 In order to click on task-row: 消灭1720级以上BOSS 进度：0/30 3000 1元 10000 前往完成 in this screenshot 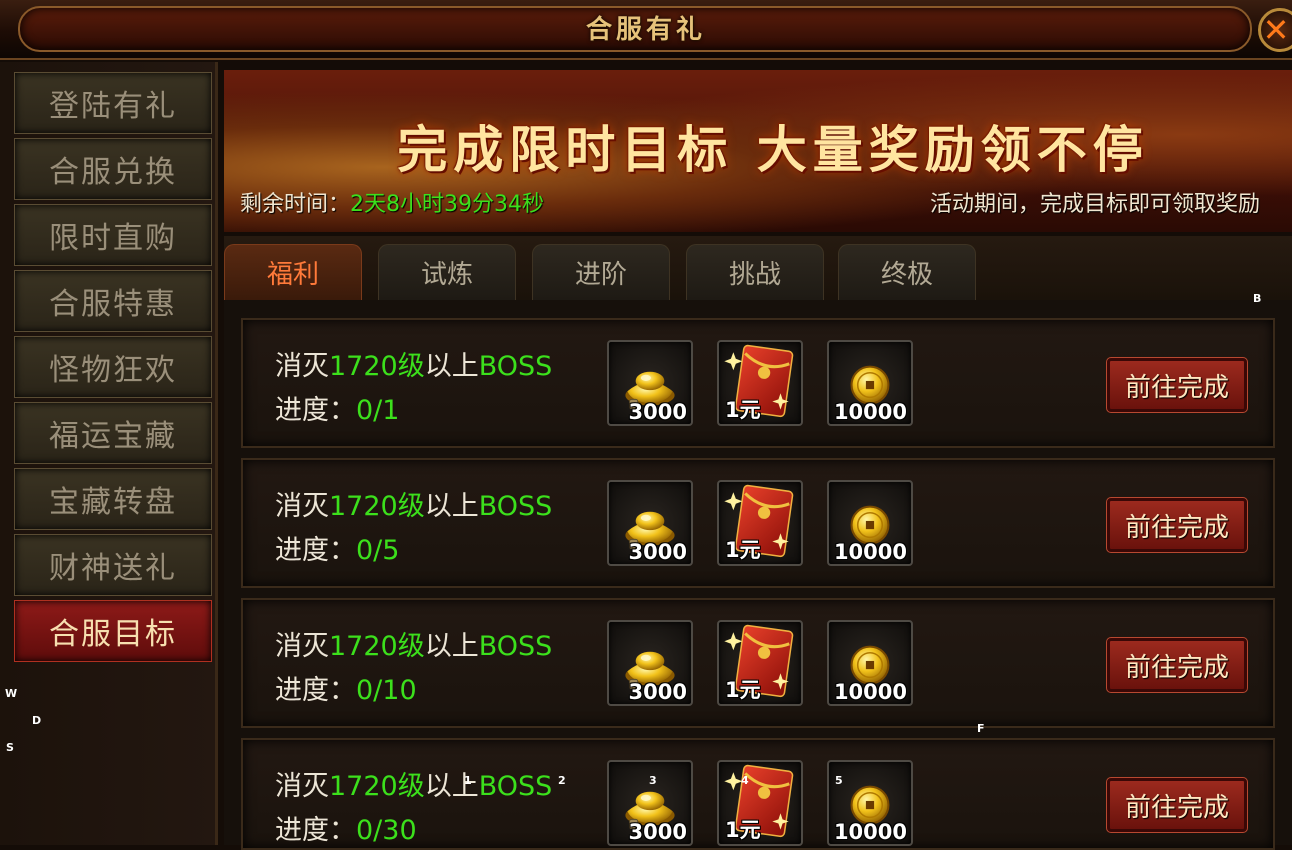, I will do `click(758, 794)`.